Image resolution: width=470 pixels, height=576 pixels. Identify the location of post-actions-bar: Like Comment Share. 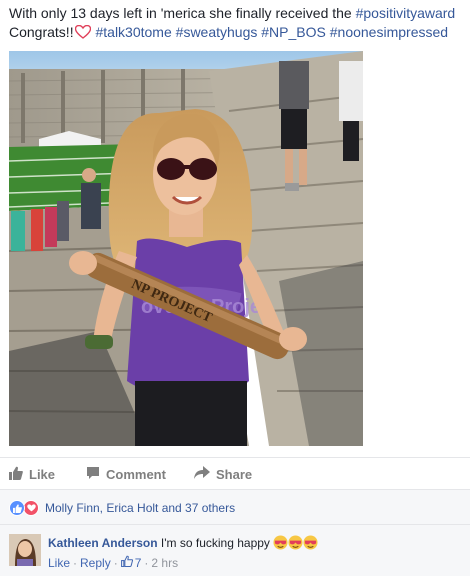
(235, 472).